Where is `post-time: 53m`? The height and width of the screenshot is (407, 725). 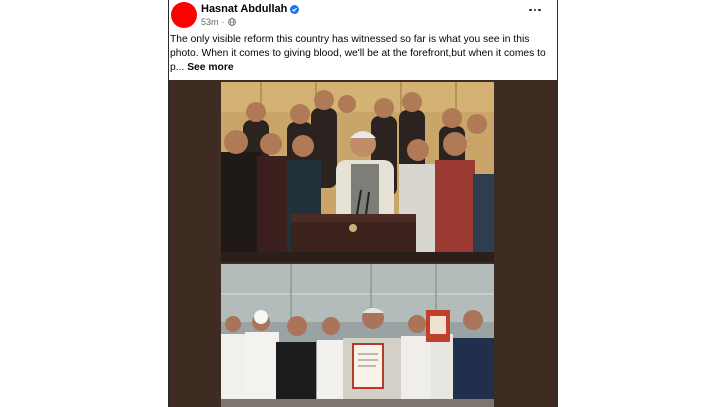
post-time: 53m is located at coordinates (210, 22).